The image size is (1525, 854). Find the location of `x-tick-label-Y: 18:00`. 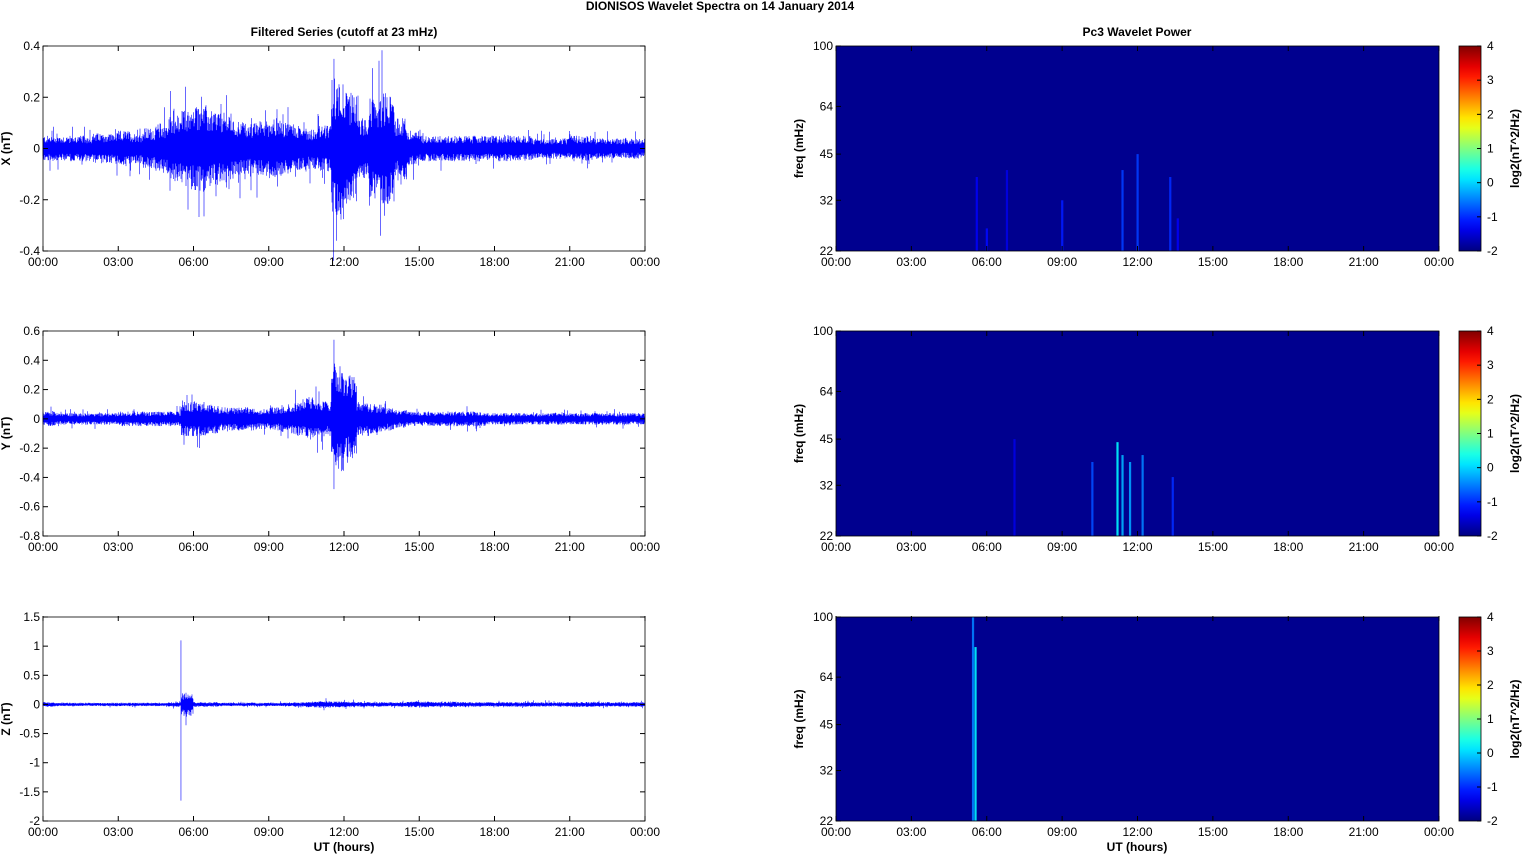

x-tick-label-Y: 18:00 is located at coordinates (494, 547).